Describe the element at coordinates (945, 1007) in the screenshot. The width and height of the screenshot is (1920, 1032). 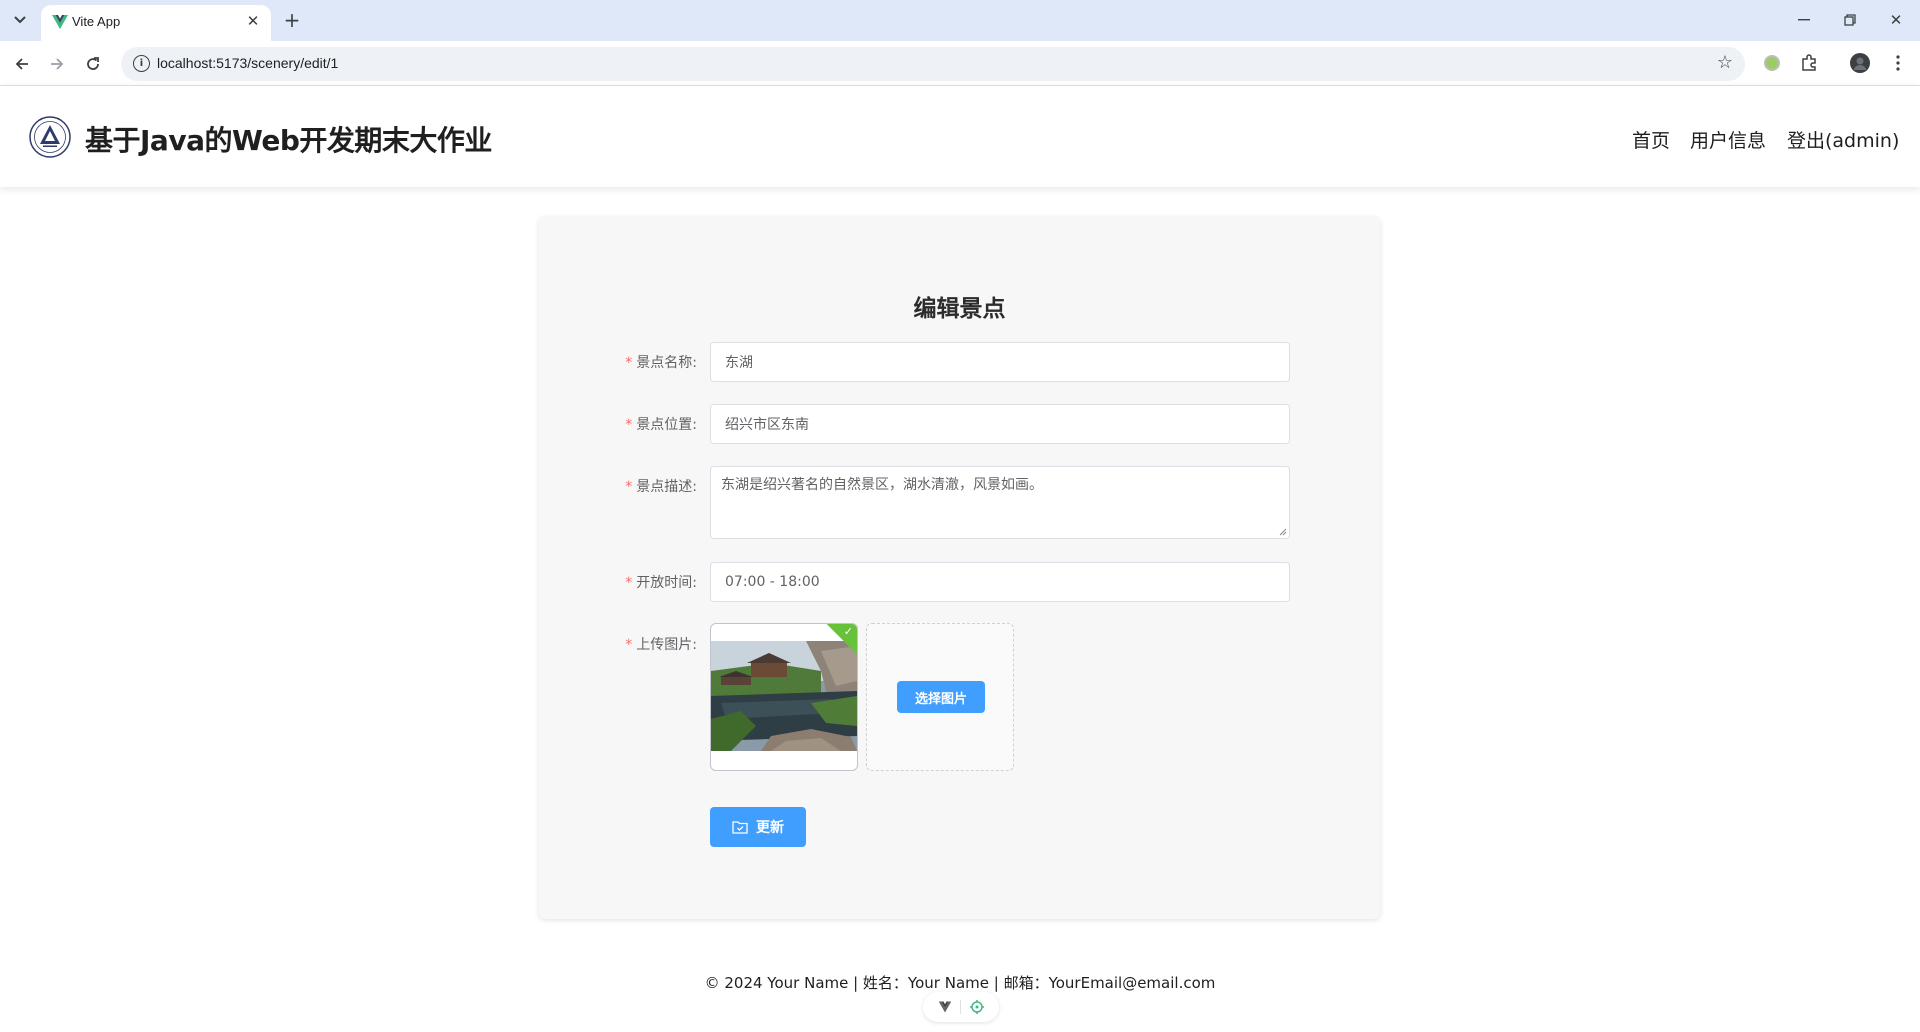
I see `vue-devtools-logo-icon` at that location.